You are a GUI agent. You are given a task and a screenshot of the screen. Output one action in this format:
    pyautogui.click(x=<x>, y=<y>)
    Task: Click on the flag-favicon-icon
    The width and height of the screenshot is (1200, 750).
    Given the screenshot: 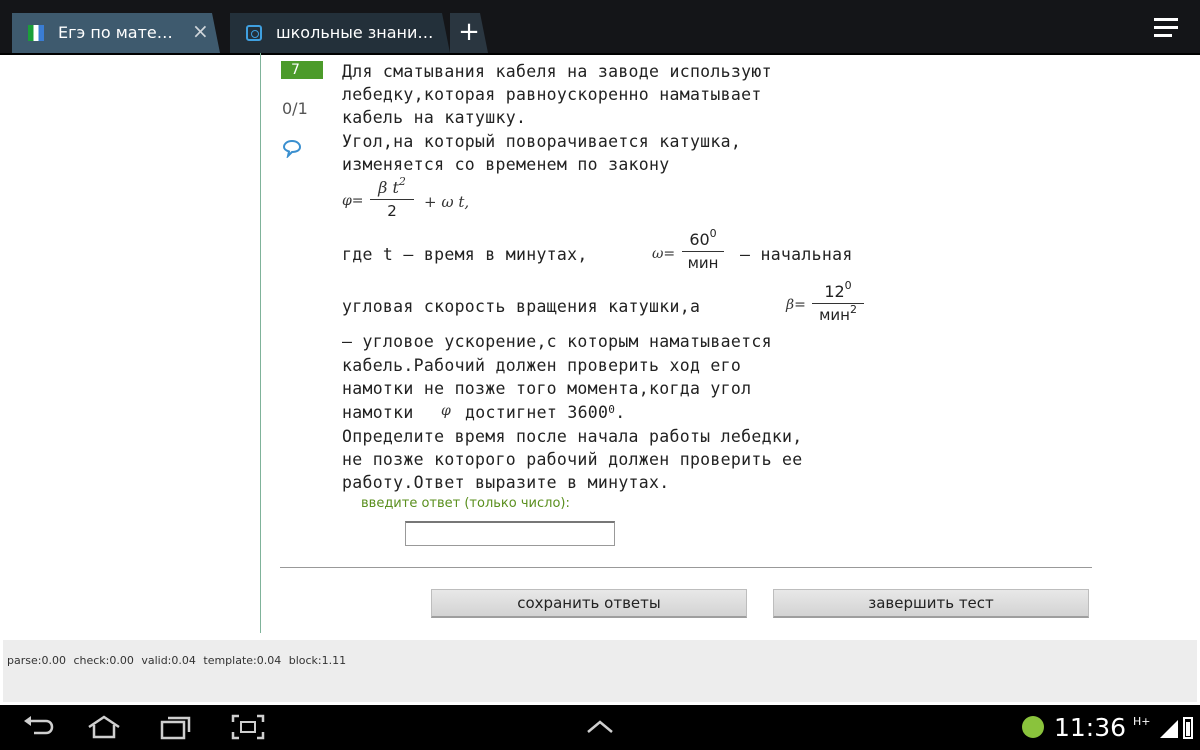 What is the action you would take?
    pyautogui.click(x=36, y=33)
    